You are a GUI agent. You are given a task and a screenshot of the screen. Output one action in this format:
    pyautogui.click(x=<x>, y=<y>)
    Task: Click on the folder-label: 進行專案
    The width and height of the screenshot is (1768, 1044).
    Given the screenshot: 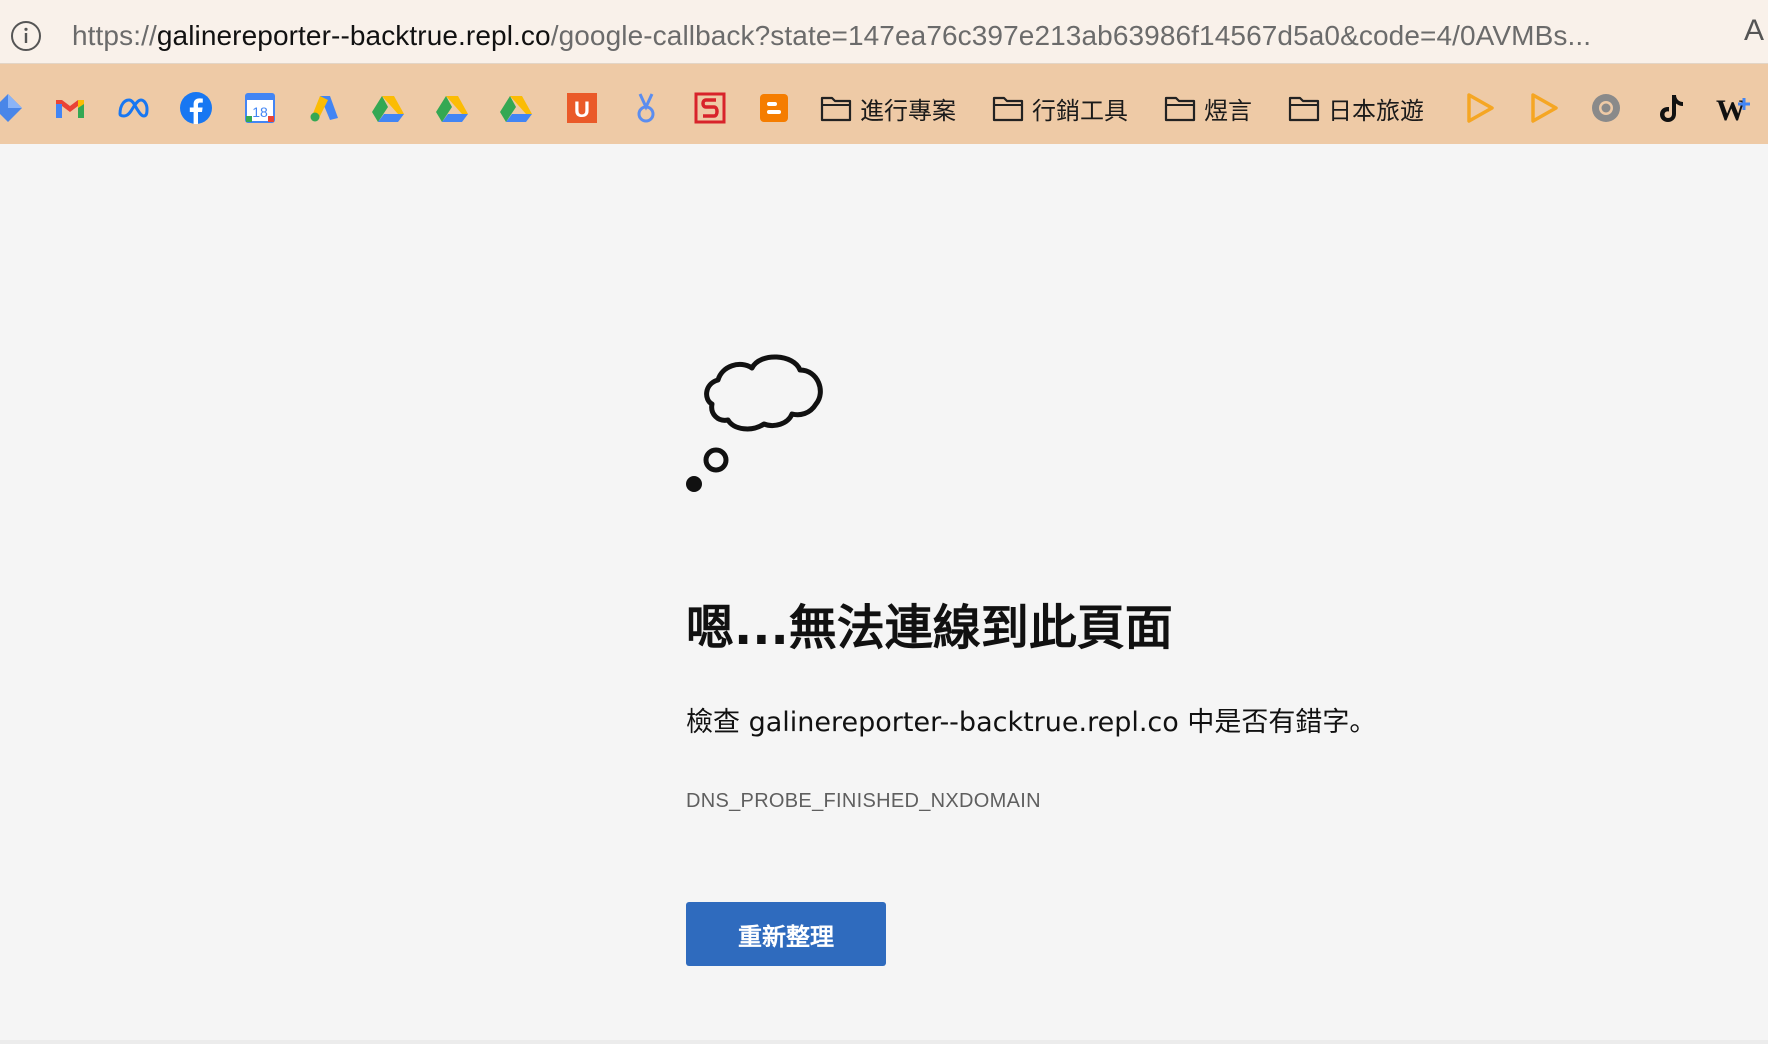 What is the action you would take?
    pyautogui.click(x=908, y=111)
    